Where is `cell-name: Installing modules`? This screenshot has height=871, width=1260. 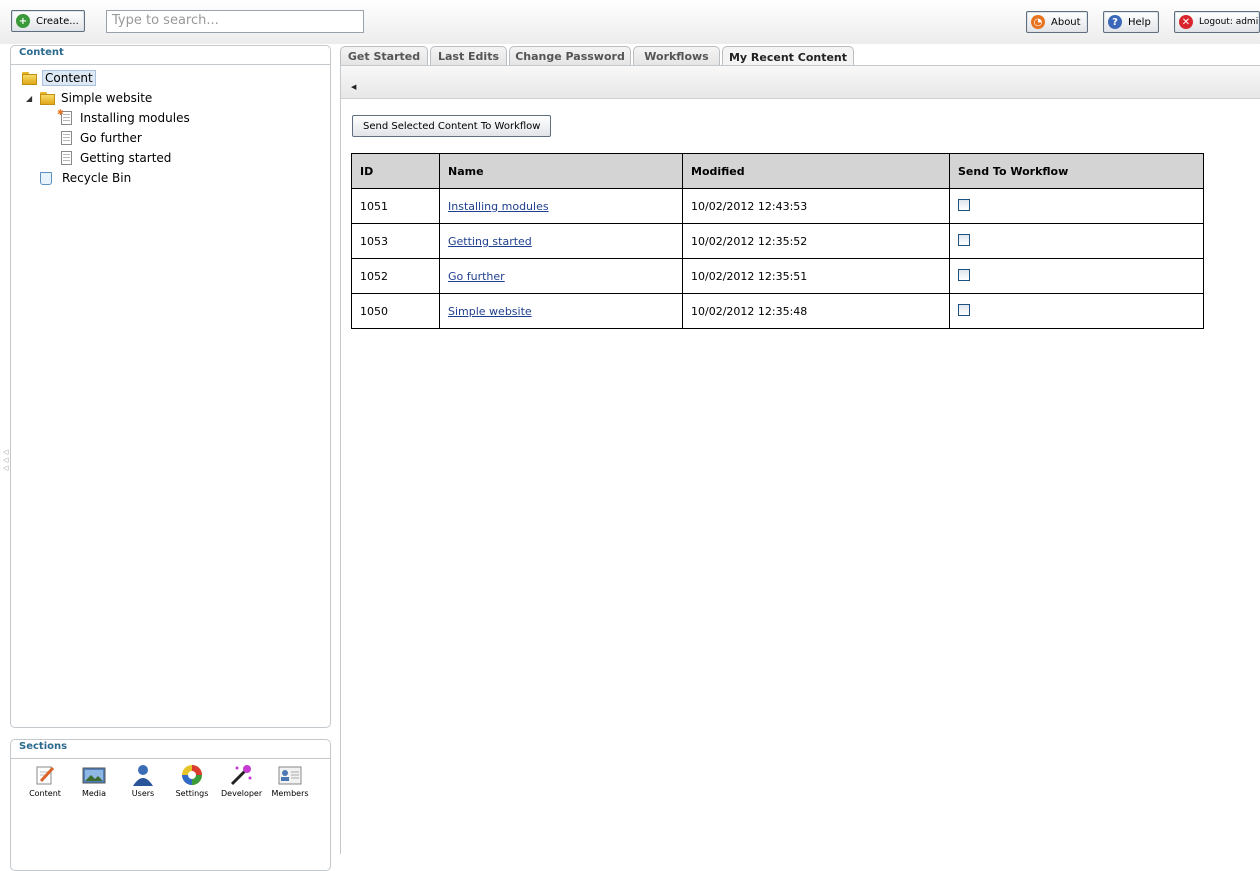 cell-name: Installing modules is located at coordinates (561, 206).